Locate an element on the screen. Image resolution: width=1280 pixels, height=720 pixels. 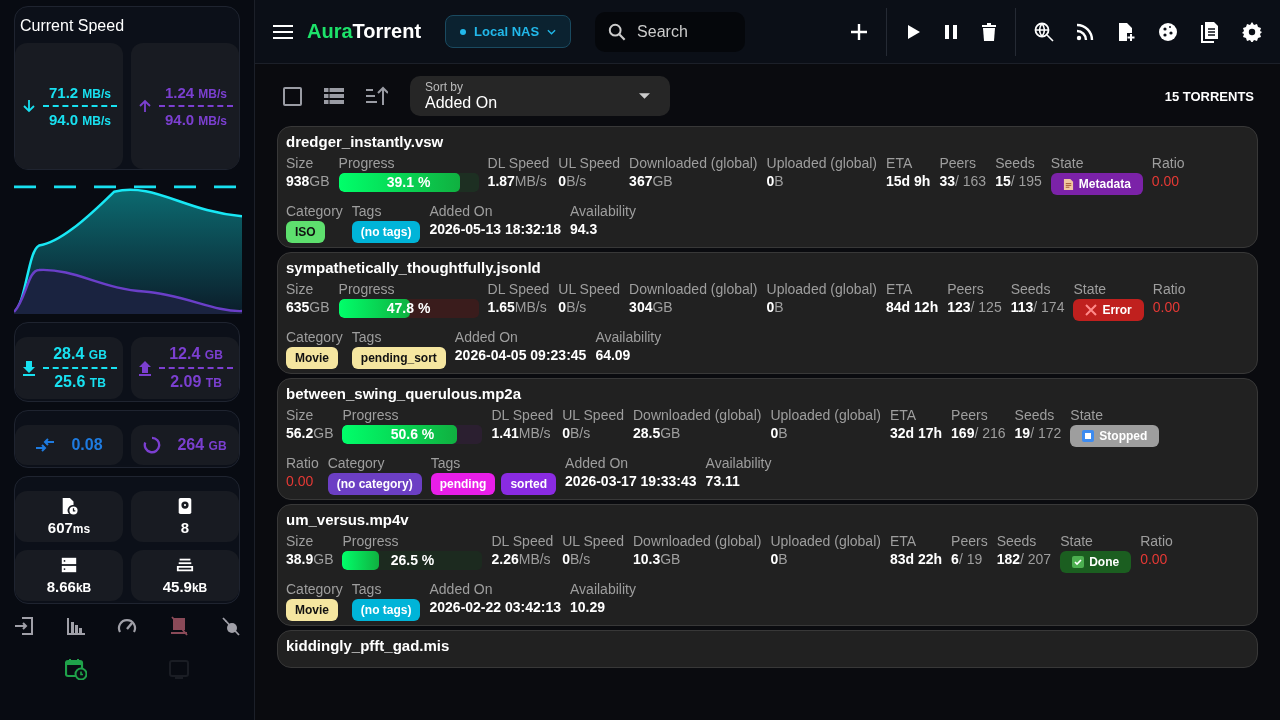
tag-chip: ISO is located at coordinates (305, 232).